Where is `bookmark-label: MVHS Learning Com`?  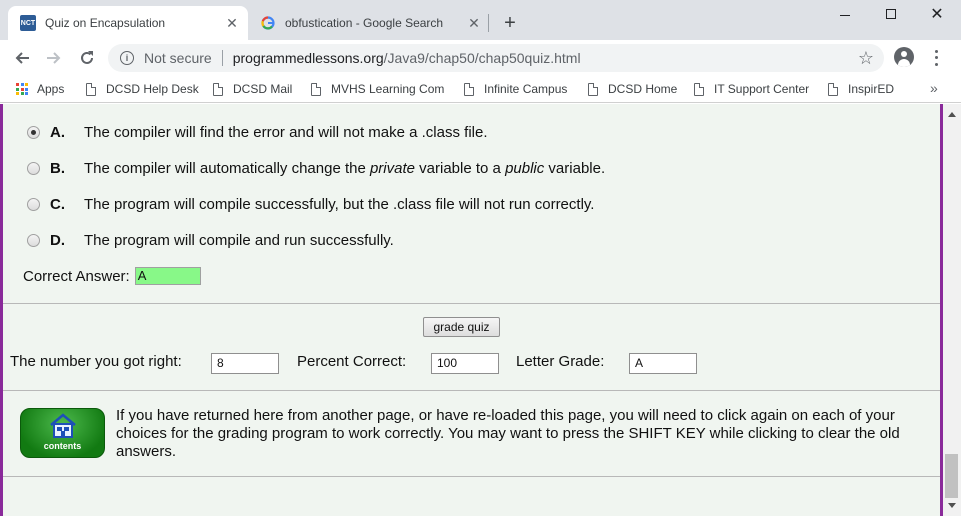
bookmark-label: MVHS Learning Com is located at coordinates (388, 89).